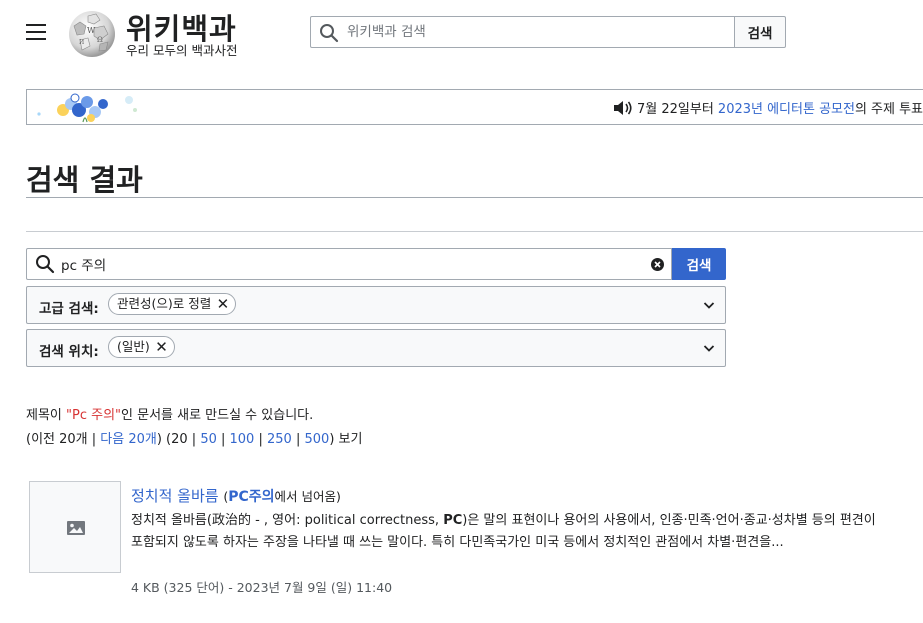 The height and width of the screenshot is (623, 923). What do you see at coordinates (699, 264) in the screenshot?
I see `main-search-button: 검색` at bounding box center [699, 264].